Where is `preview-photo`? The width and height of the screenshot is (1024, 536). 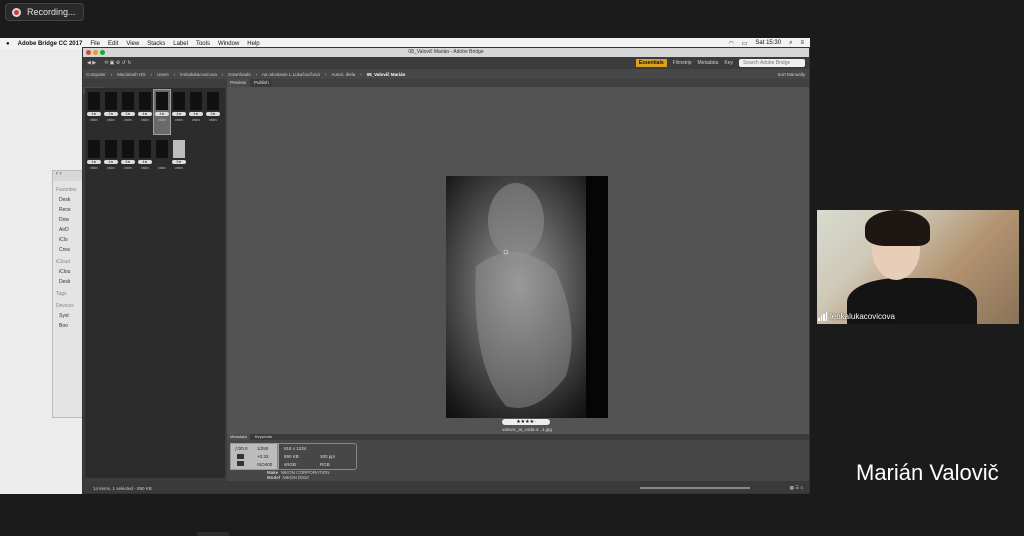 preview-photo is located at coordinates (527, 297).